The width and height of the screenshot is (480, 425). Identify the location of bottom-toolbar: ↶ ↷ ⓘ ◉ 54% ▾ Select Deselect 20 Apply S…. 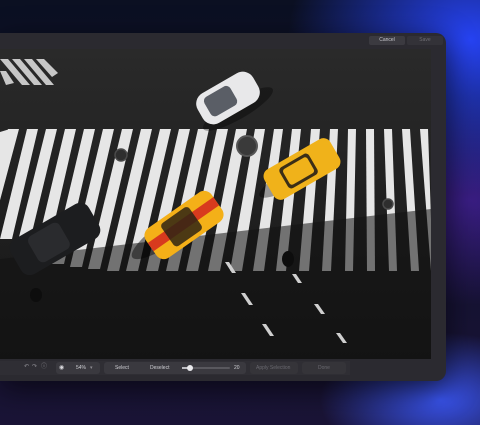
(175, 368).